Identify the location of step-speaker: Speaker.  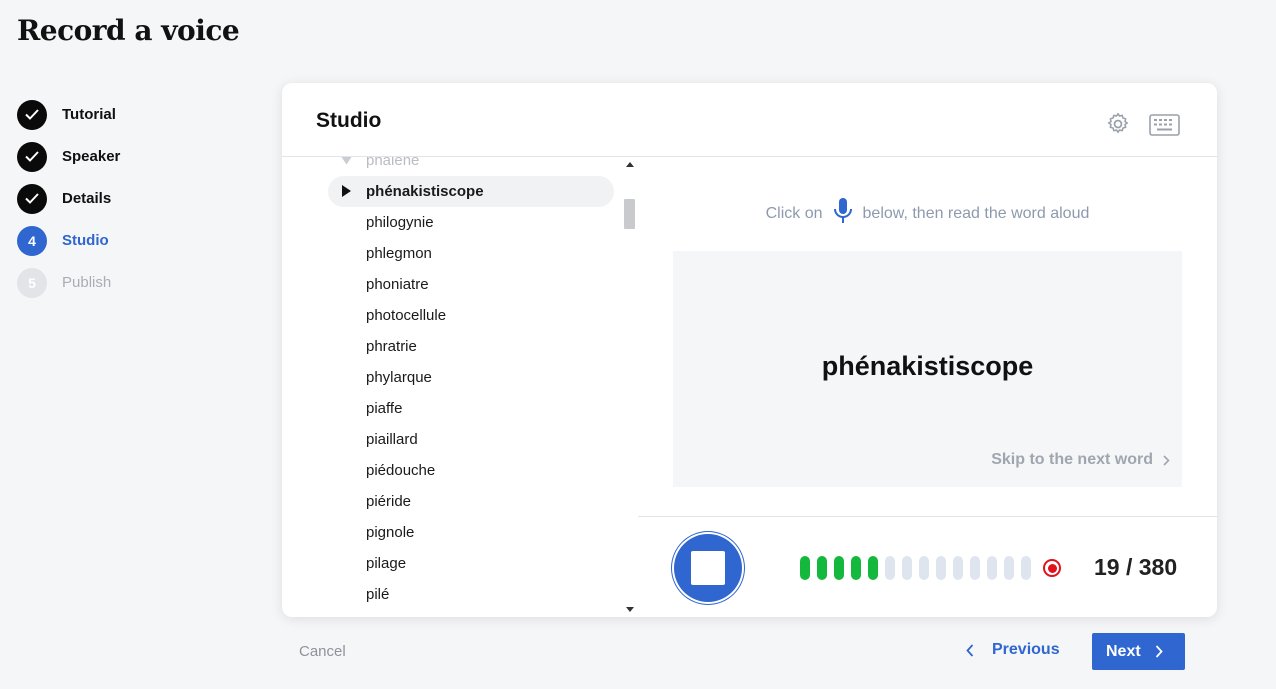
(68, 156).